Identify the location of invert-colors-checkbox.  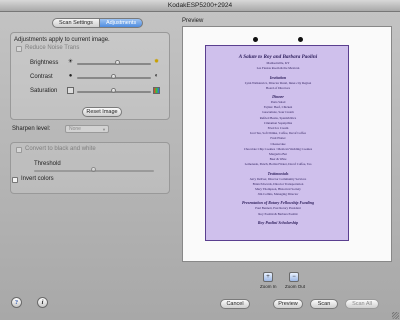
(15, 180).